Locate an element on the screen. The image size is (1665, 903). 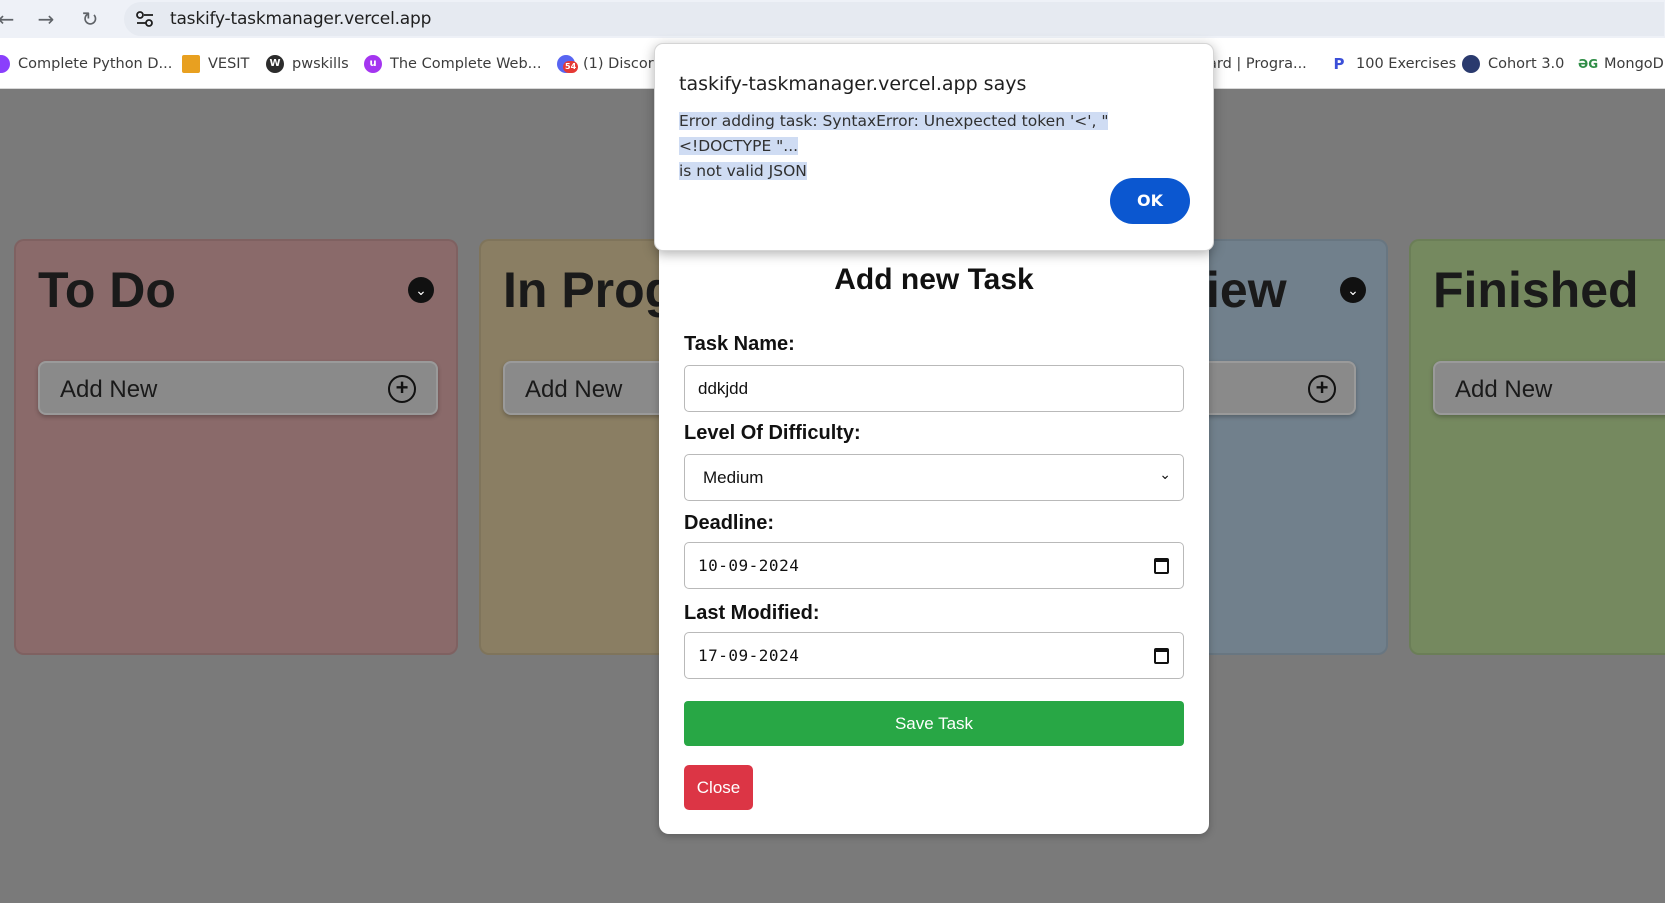
difficulty-label: Level Of Difficulty: is located at coordinates (772, 433).